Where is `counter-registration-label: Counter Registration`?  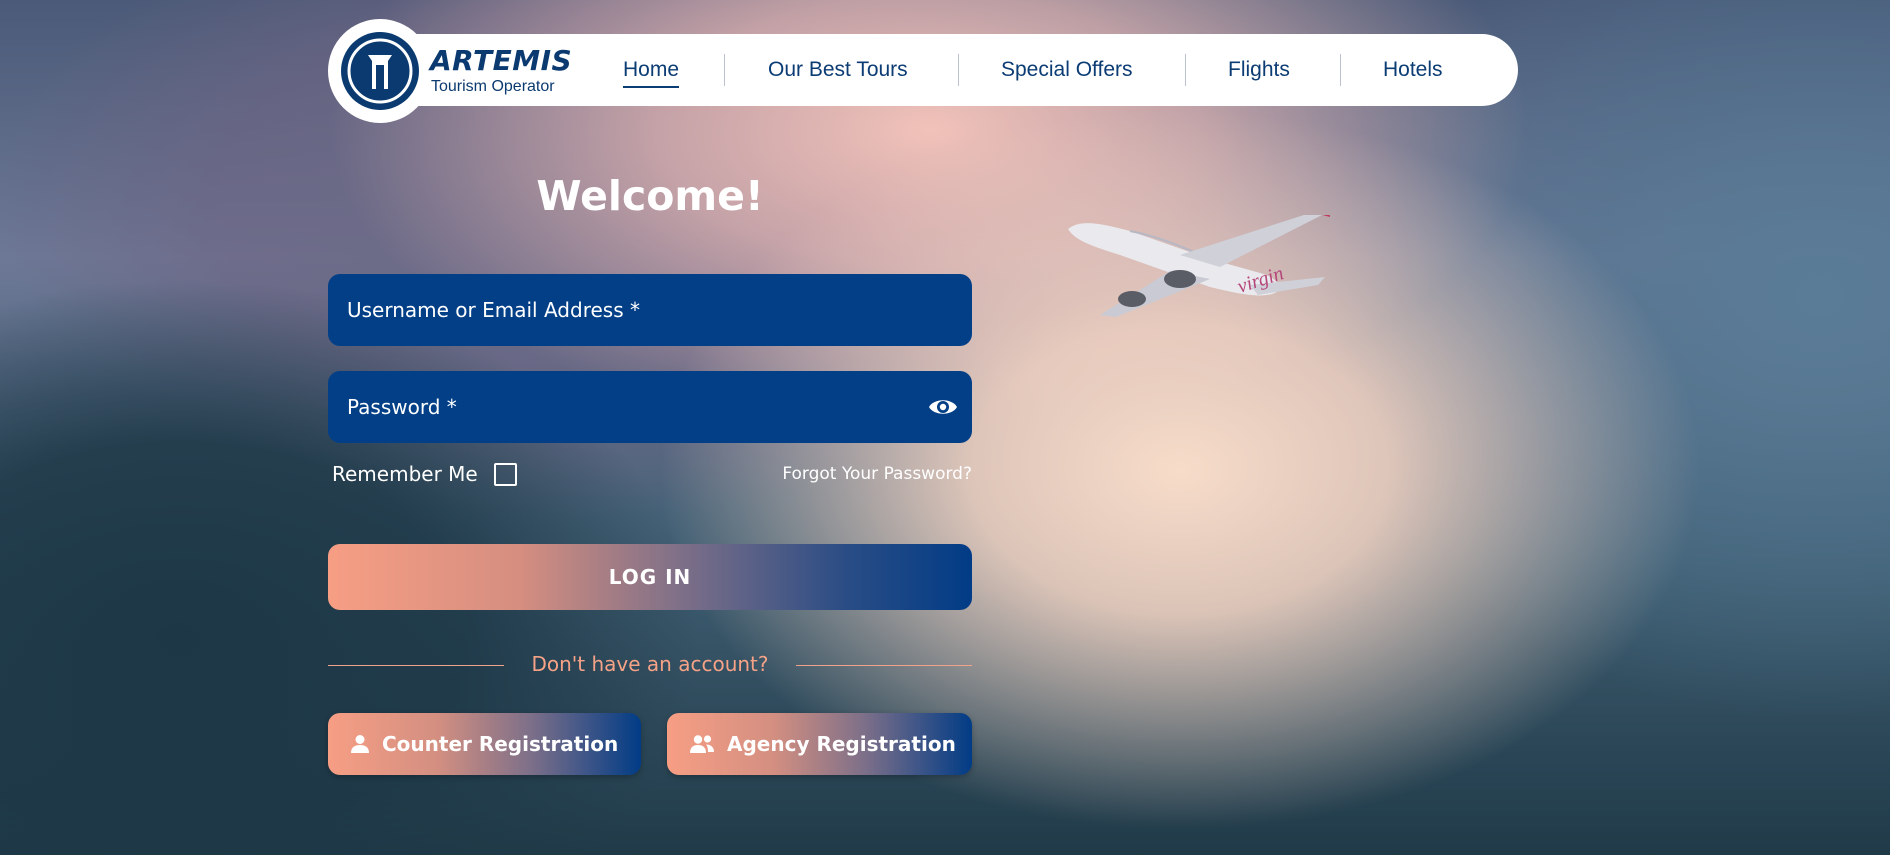
counter-registration-label: Counter Registration is located at coordinates (500, 744).